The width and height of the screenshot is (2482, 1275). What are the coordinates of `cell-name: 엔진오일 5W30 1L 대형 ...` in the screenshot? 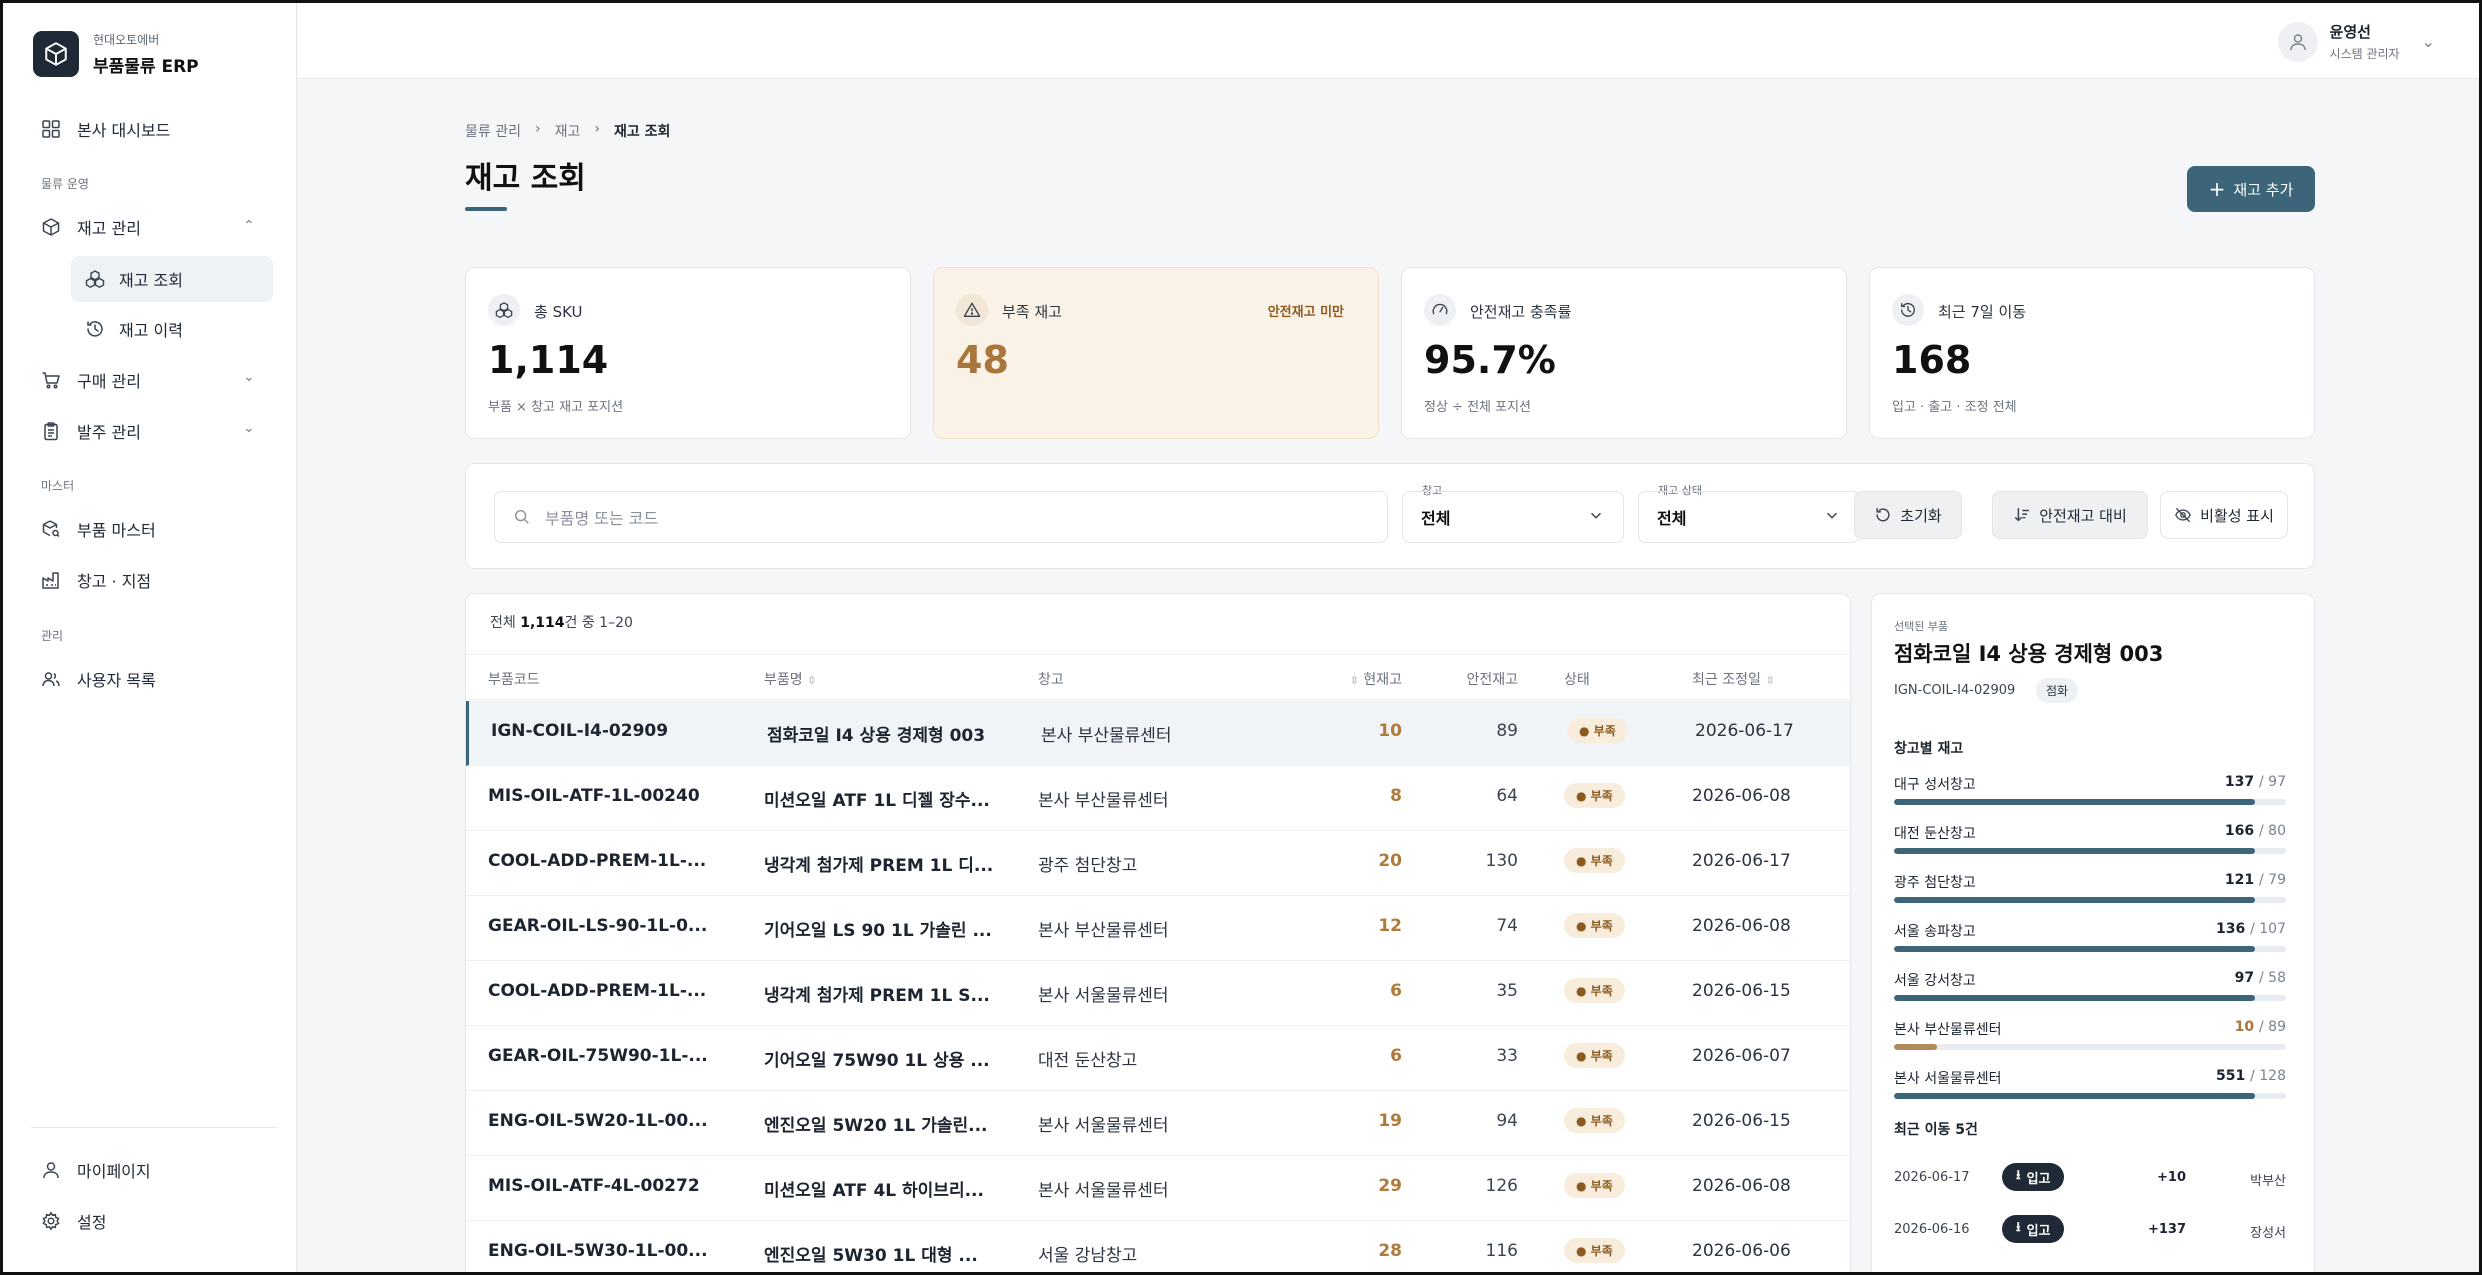 It's located at (871, 1256).